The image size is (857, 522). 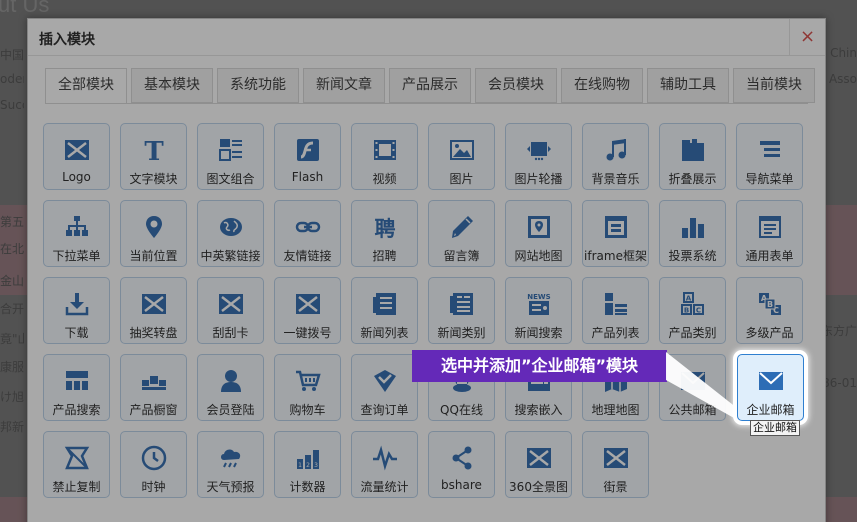 I want to click on module-label: 图片轮播, so click(x=538, y=179).